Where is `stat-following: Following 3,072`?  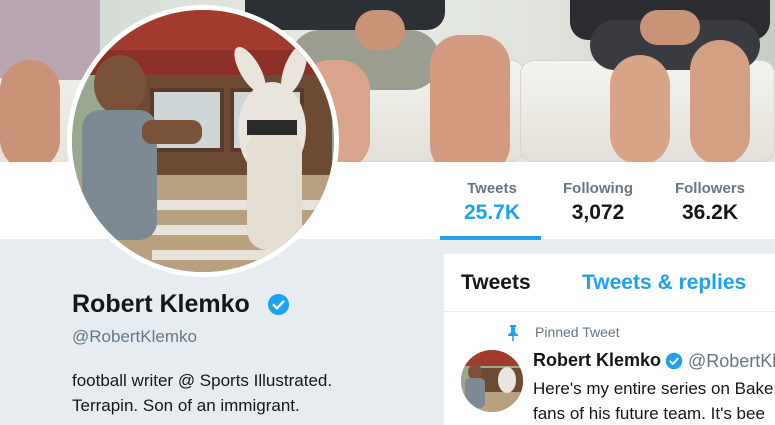
stat-following: Following 3,072 is located at coordinates (598, 202).